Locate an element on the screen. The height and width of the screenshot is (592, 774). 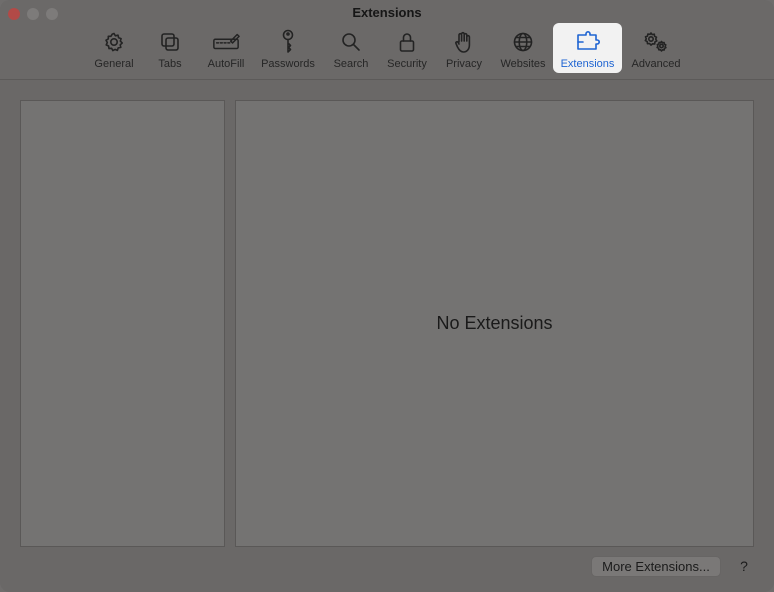
help-button: ? is located at coordinates (744, 566).